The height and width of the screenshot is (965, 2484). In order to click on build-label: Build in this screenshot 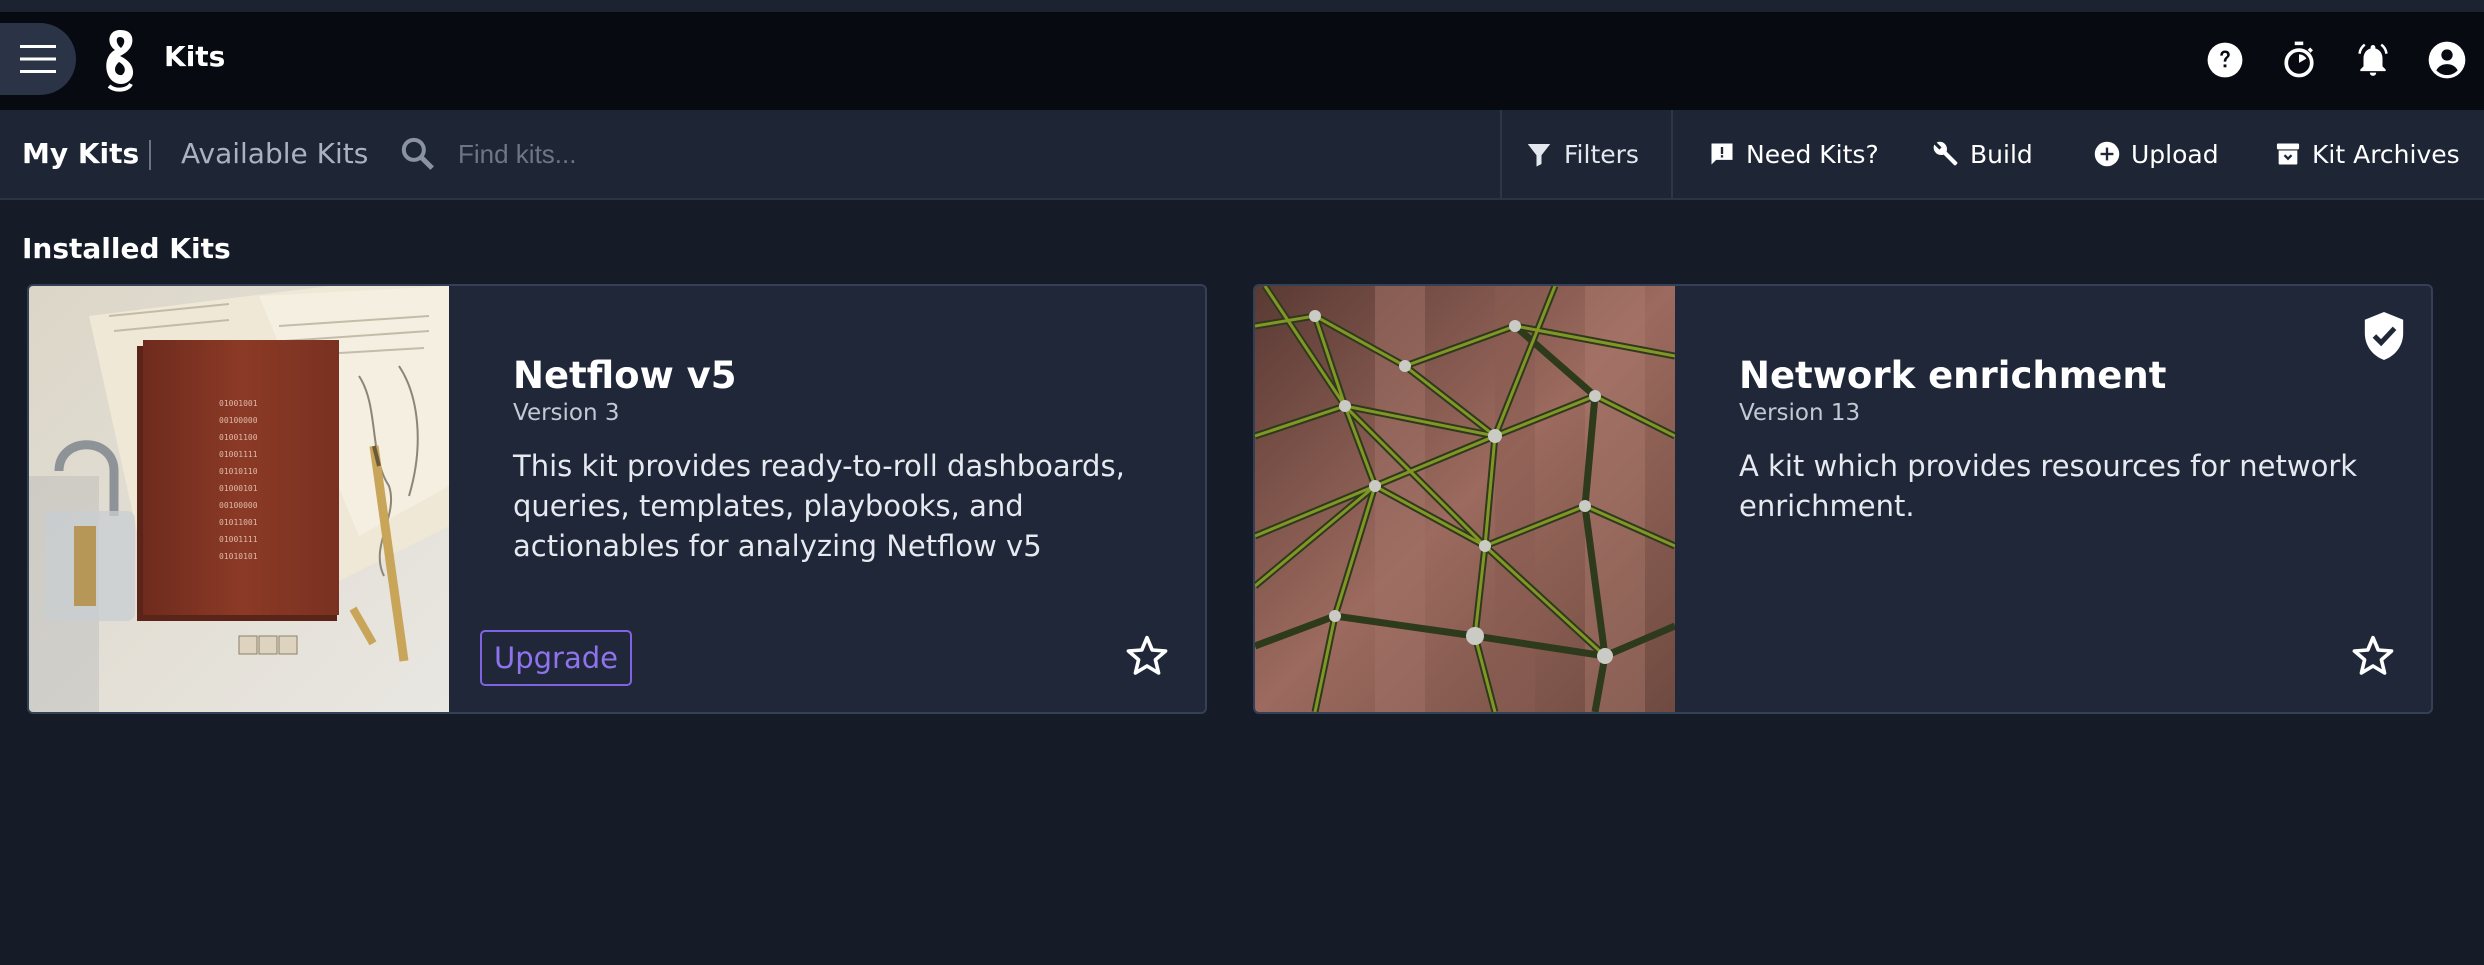, I will do `click(2001, 154)`.